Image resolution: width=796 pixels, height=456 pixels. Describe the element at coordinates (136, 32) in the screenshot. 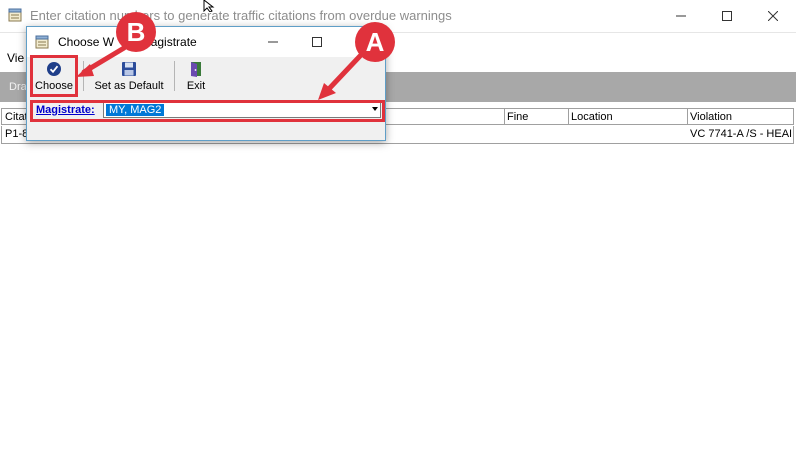

I see `callout-badge-b: B` at that location.